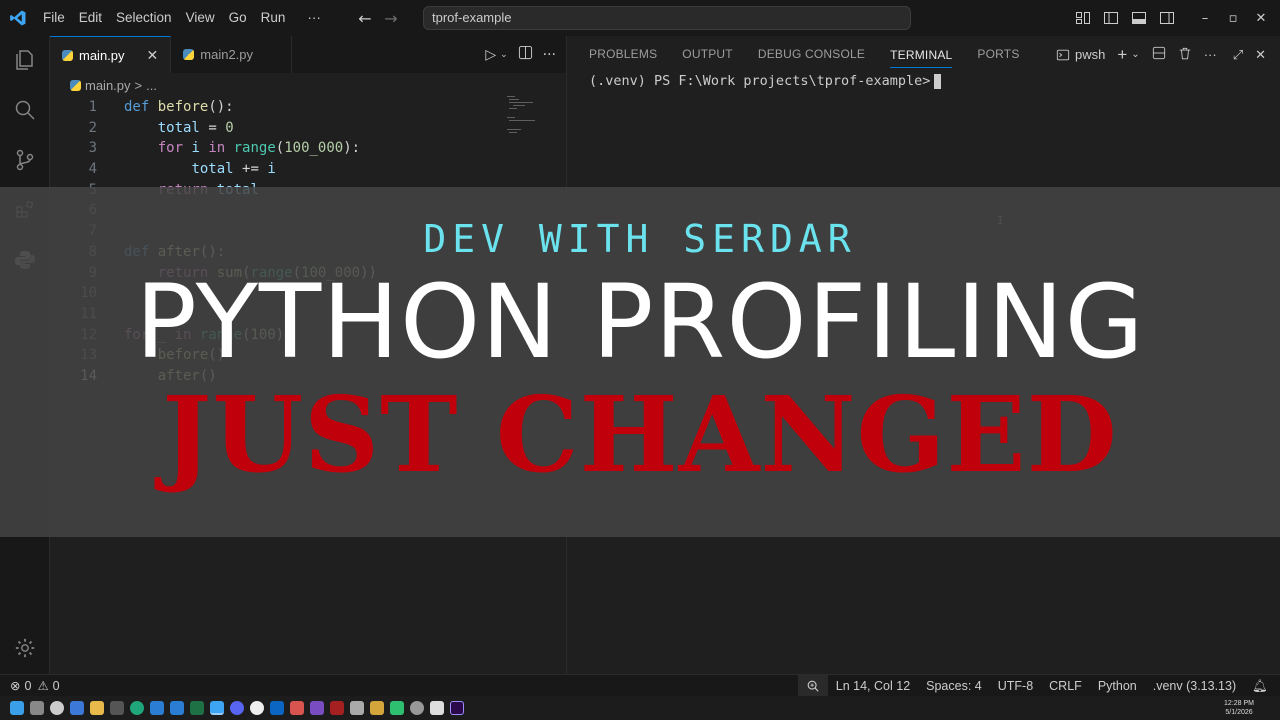 The image size is (1280, 720). Describe the element at coordinates (707, 54) in the screenshot. I see `tab-output: OUTPUT` at that location.